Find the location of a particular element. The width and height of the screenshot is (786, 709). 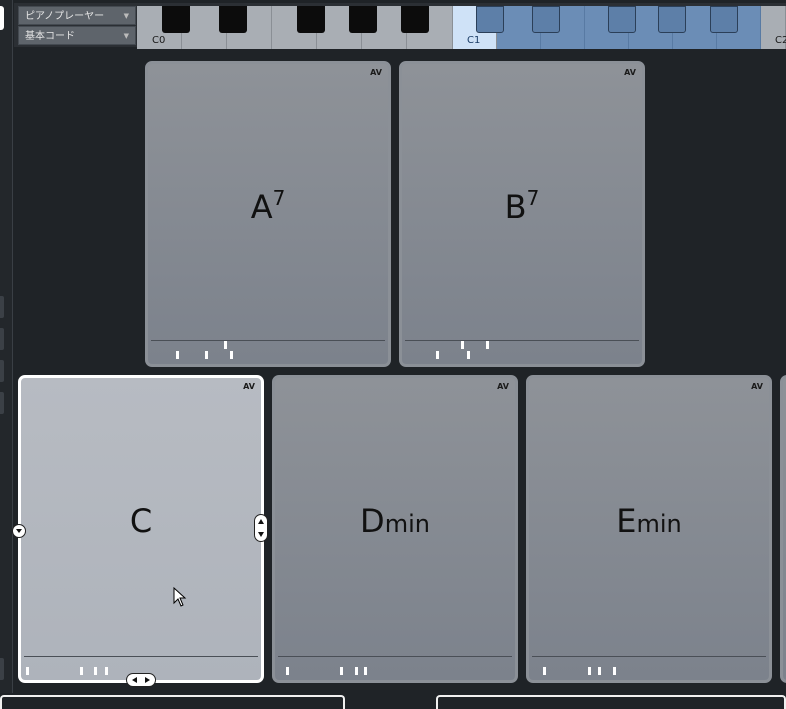

horizontal-stepper-icon is located at coordinates (141, 680).